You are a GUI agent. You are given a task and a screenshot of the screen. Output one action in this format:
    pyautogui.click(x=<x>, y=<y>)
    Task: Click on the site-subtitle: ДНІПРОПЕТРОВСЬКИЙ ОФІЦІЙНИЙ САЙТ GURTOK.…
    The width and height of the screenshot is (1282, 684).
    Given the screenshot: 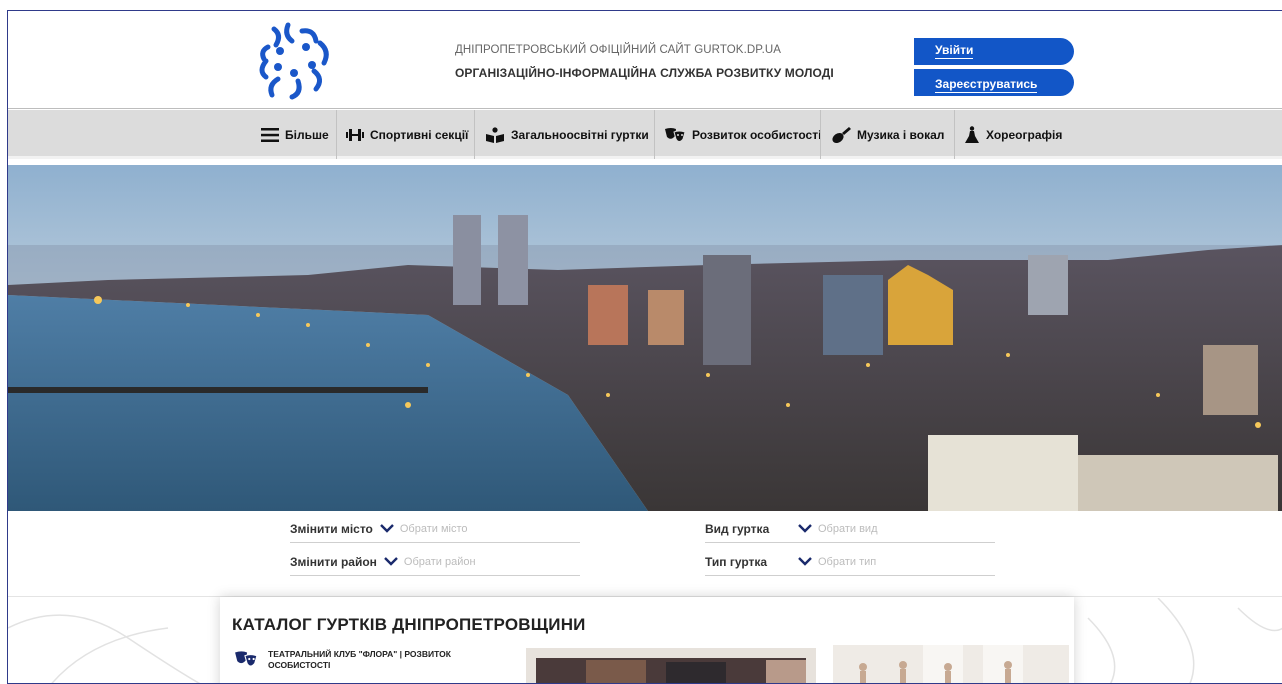 What is the action you would take?
    pyautogui.click(x=618, y=50)
    